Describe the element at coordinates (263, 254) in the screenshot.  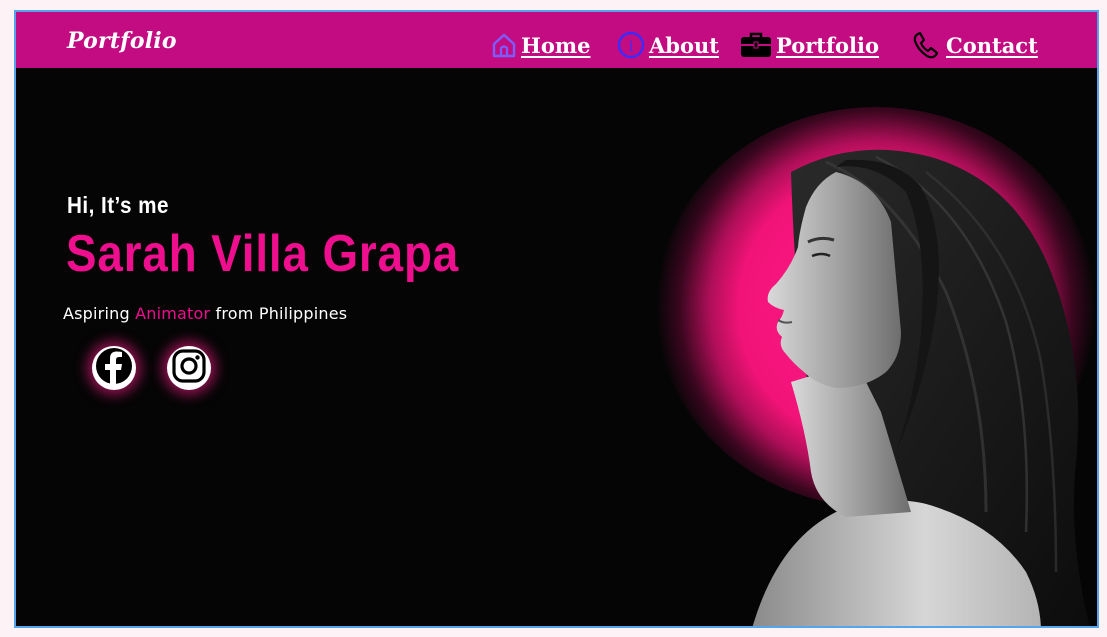
I see `hero-name: Sarah Villa Grapa` at that location.